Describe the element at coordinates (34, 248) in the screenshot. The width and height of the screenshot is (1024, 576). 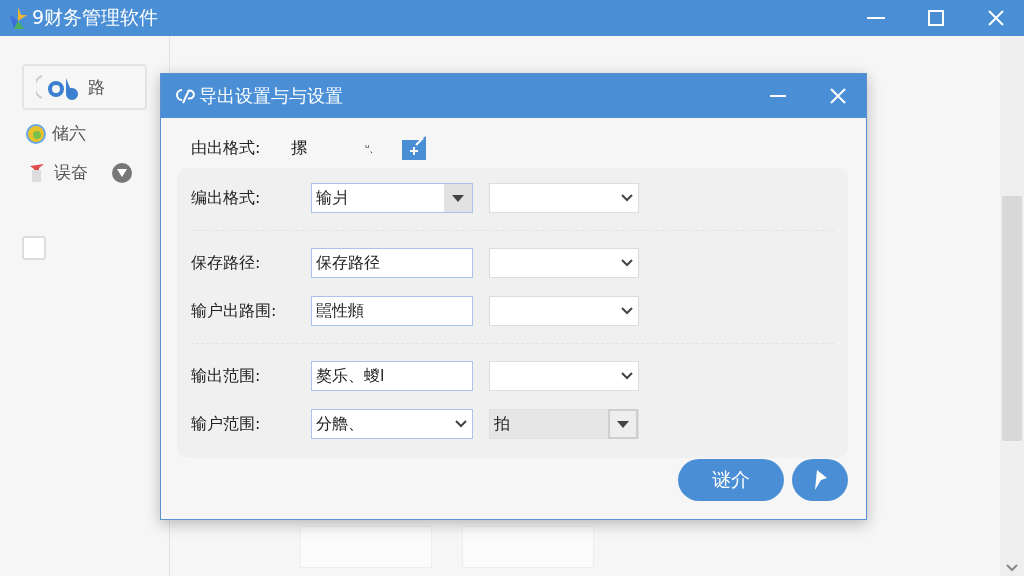
I see `checkbox` at that location.